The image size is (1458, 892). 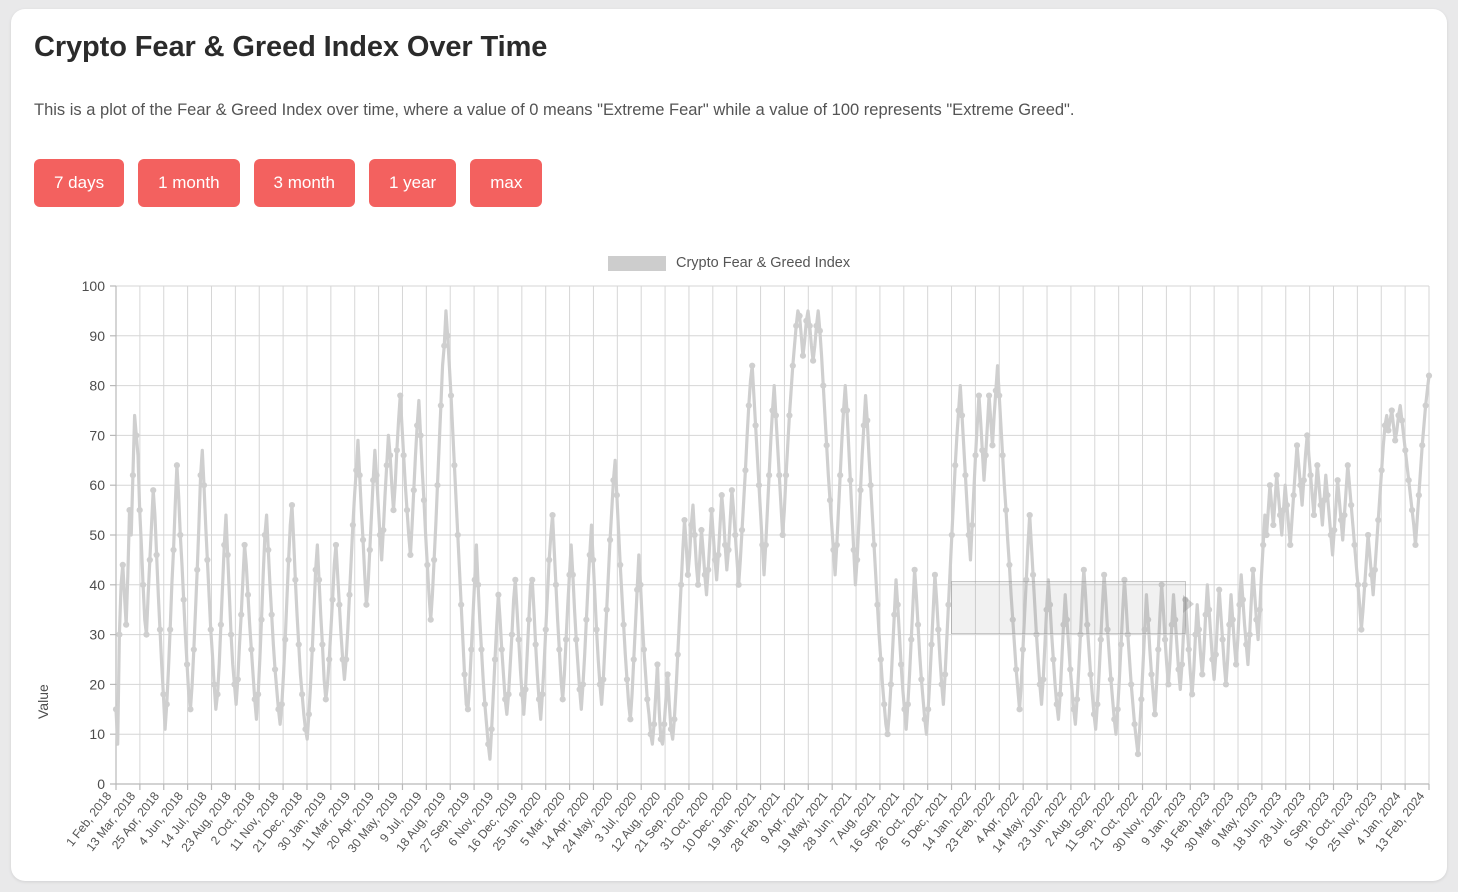 I want to click on y-axis-tick: 90, so click(x=97, y=336).